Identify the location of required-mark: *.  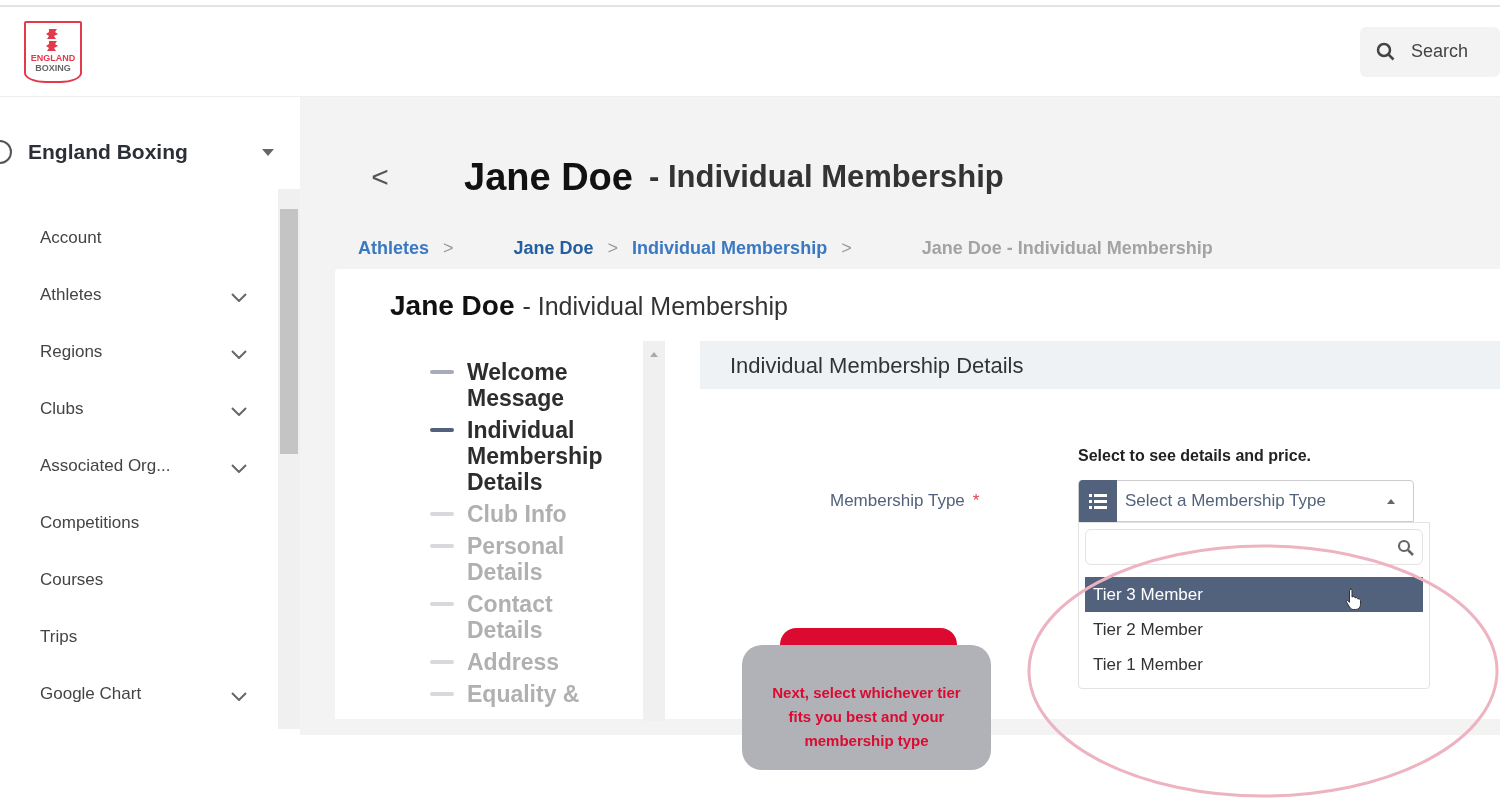
(976, 501).